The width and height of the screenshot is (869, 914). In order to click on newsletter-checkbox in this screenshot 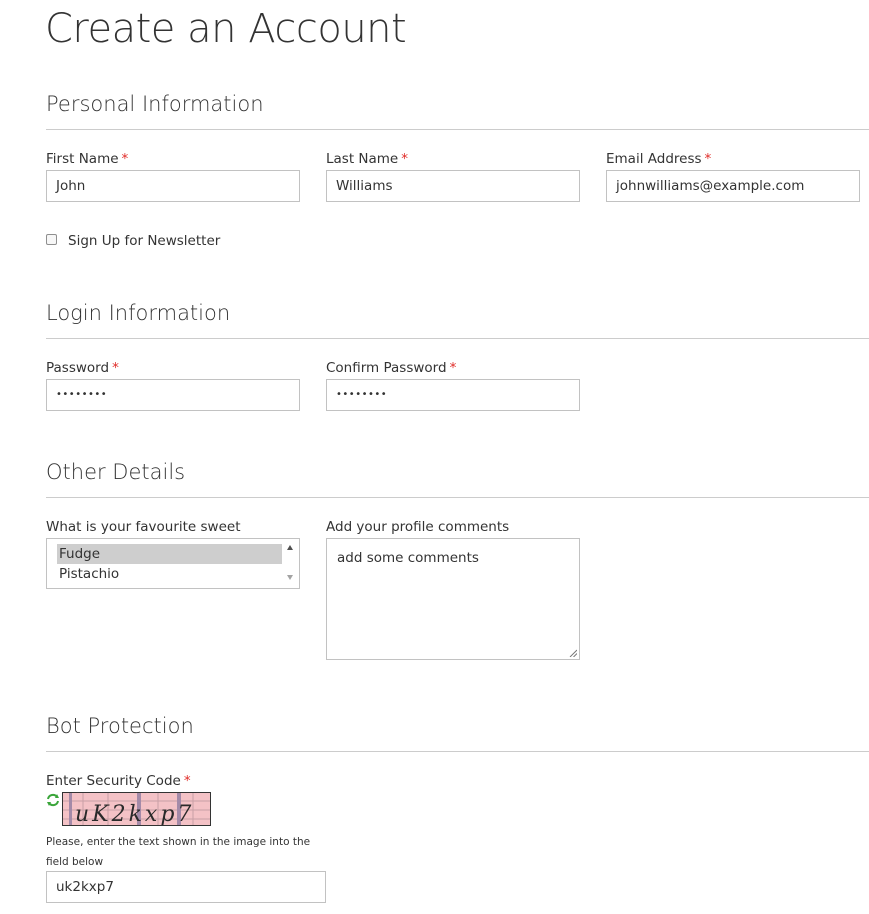, I will do `click(51, 239)`.